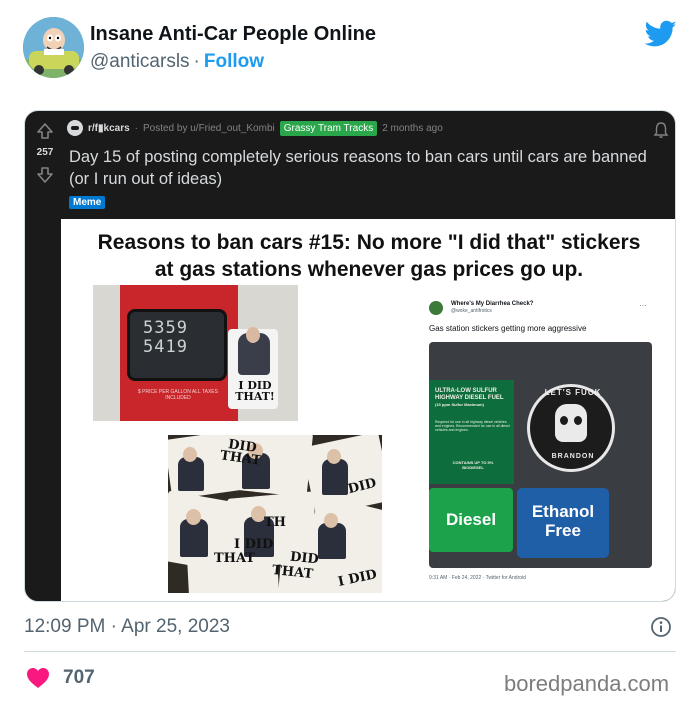 This screenshot has width=700, height=705. I want to click on collage-text: I DID, so click(254, 544).